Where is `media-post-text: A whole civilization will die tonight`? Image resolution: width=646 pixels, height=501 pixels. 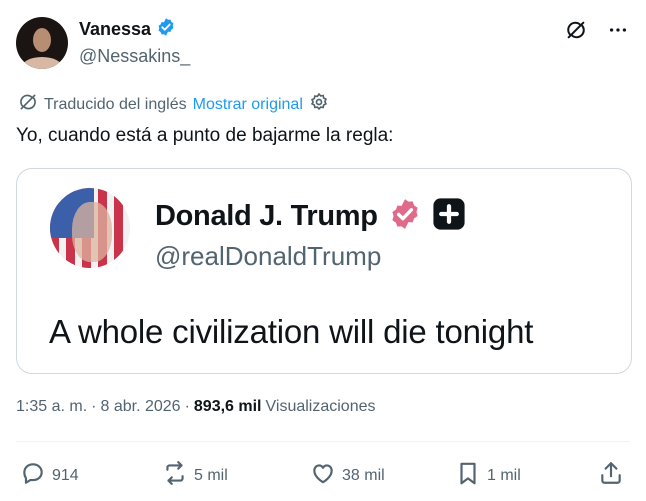 media-post-text: A whole civilization will die tonight is located at coordinates (291, 331).